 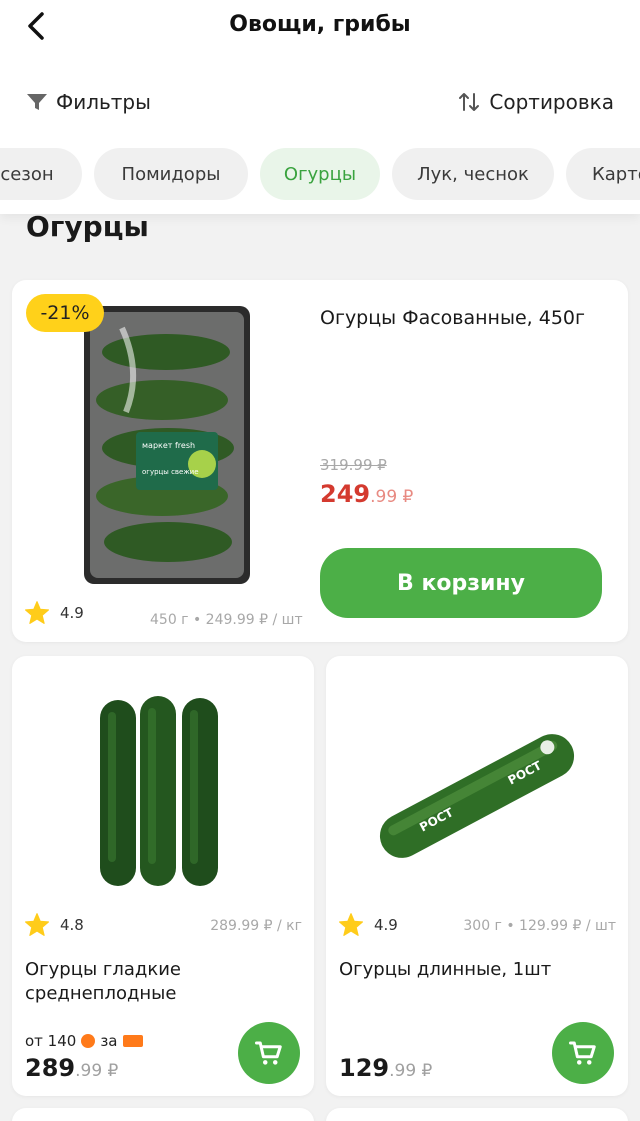 I want to click on bonus-coin-icon, so click(x=88, y=1041).